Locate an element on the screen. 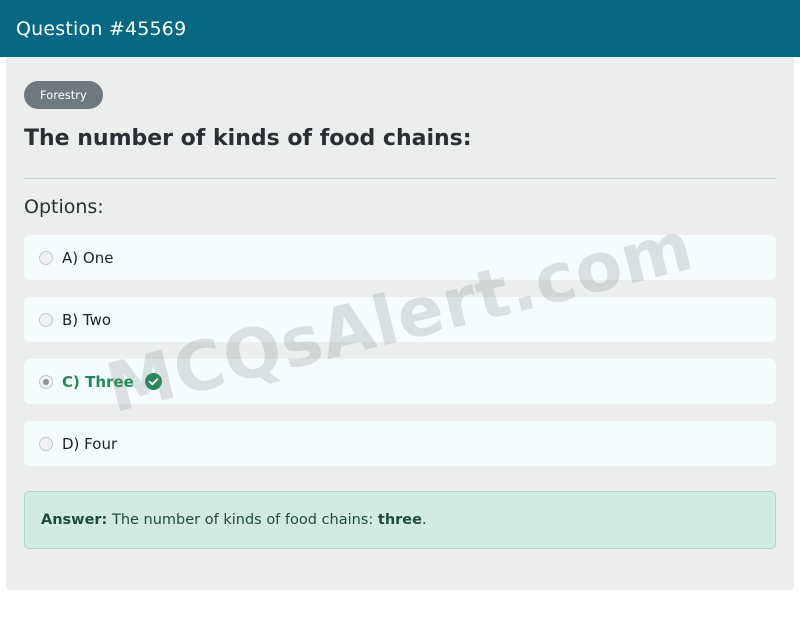 The image size is (800, 621). answer-suffix: . is located at coordinates (424, 520).